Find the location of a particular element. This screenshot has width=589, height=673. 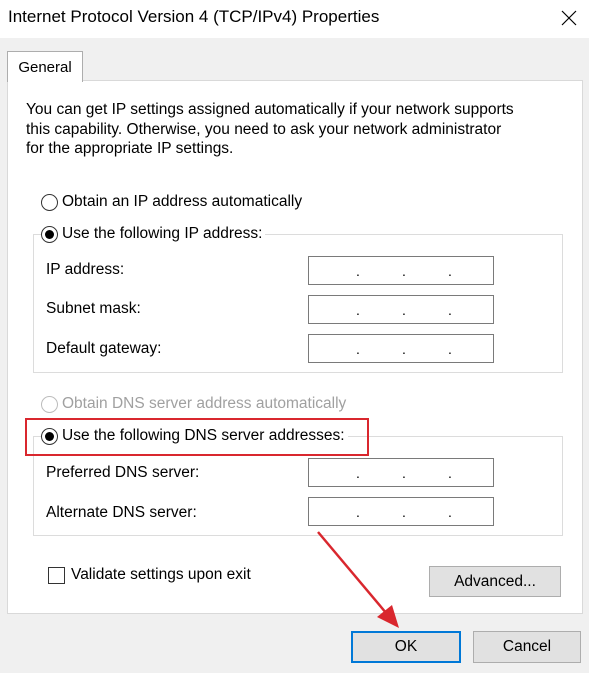

arrow-line is located at coordinates (355, 576).